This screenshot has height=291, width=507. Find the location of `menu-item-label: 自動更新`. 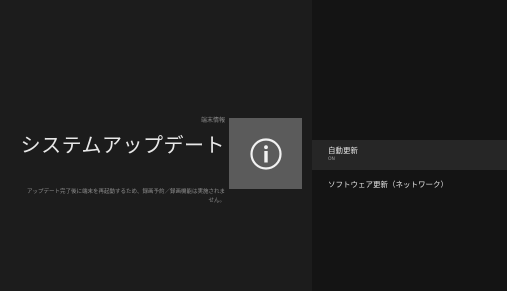

menu-item-label: 自動更新 is located at coordinates (343, 150).